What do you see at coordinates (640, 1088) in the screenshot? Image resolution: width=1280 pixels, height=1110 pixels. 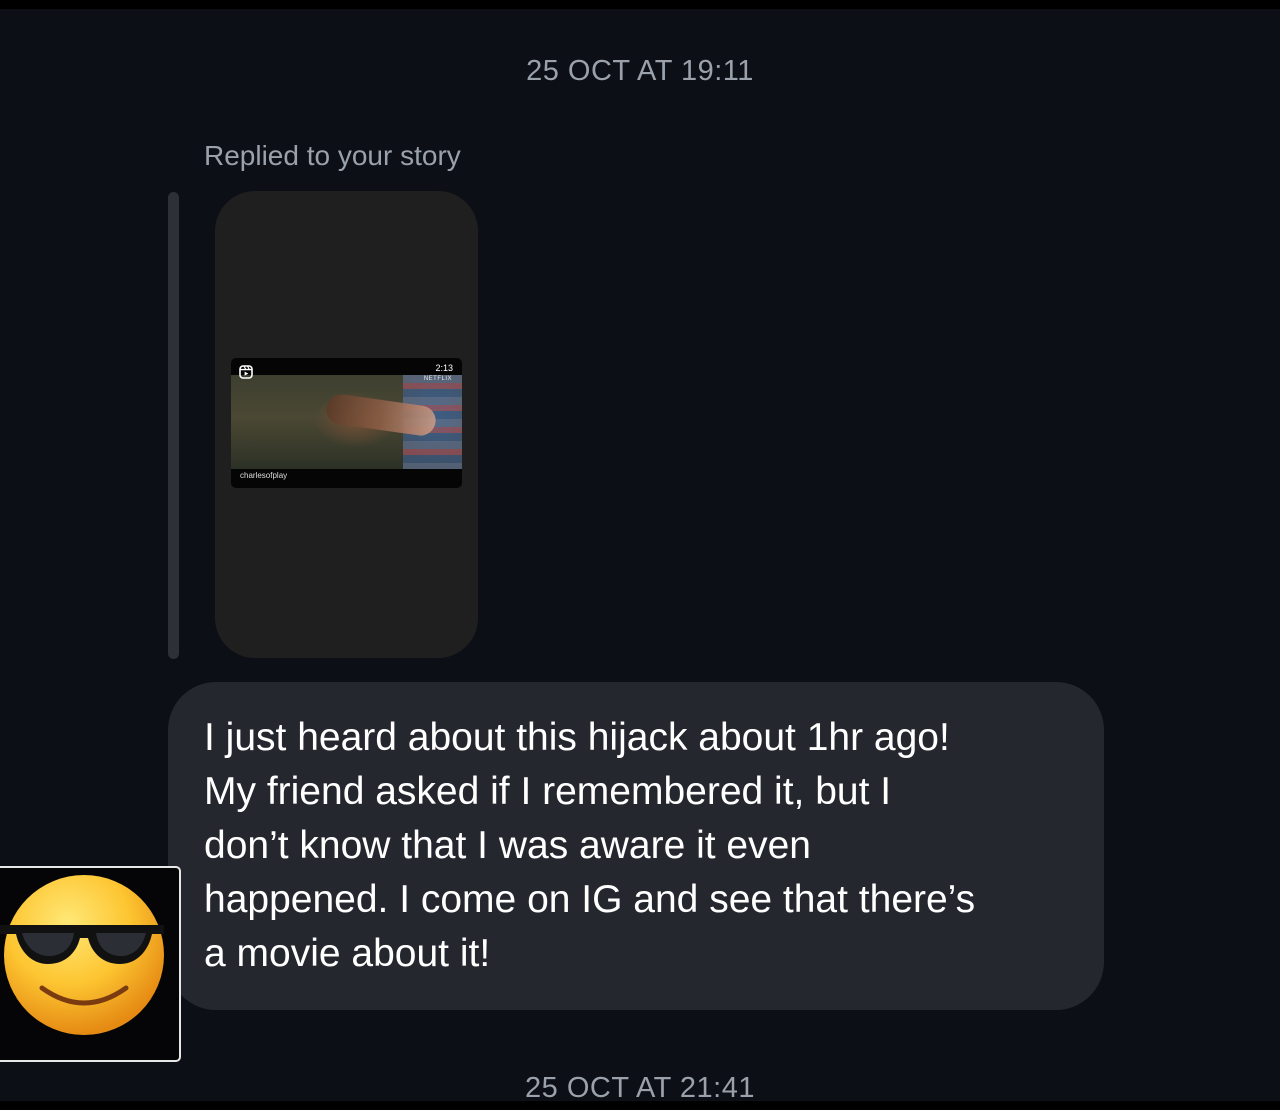 I see `timestamp: 25 OCT AT 21:41` at bounding box center [640, 1088].